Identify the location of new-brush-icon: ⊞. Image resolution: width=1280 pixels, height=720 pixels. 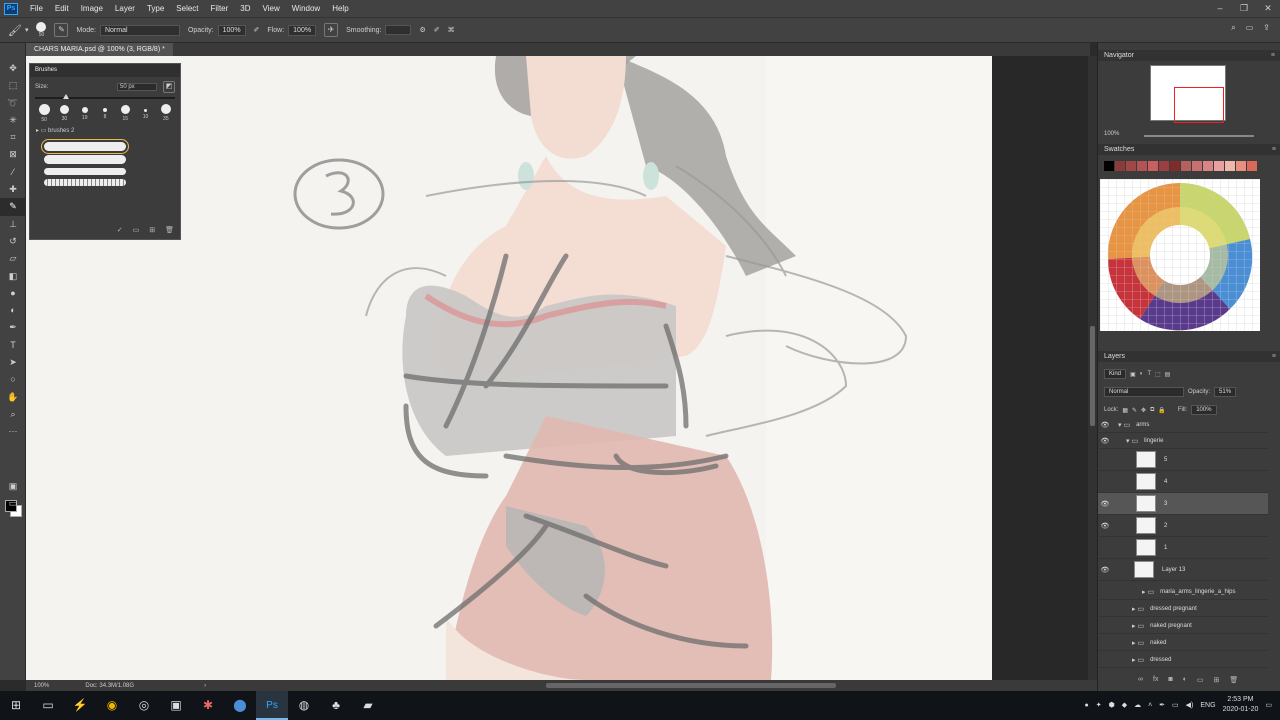
(152, 230).